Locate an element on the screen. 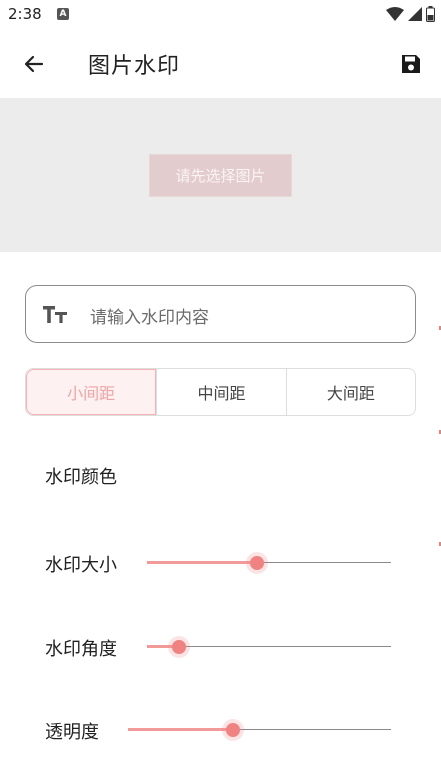 The height and width of the screenshot is (784, 441). wifi-icon is located at coordinates (395, 14).